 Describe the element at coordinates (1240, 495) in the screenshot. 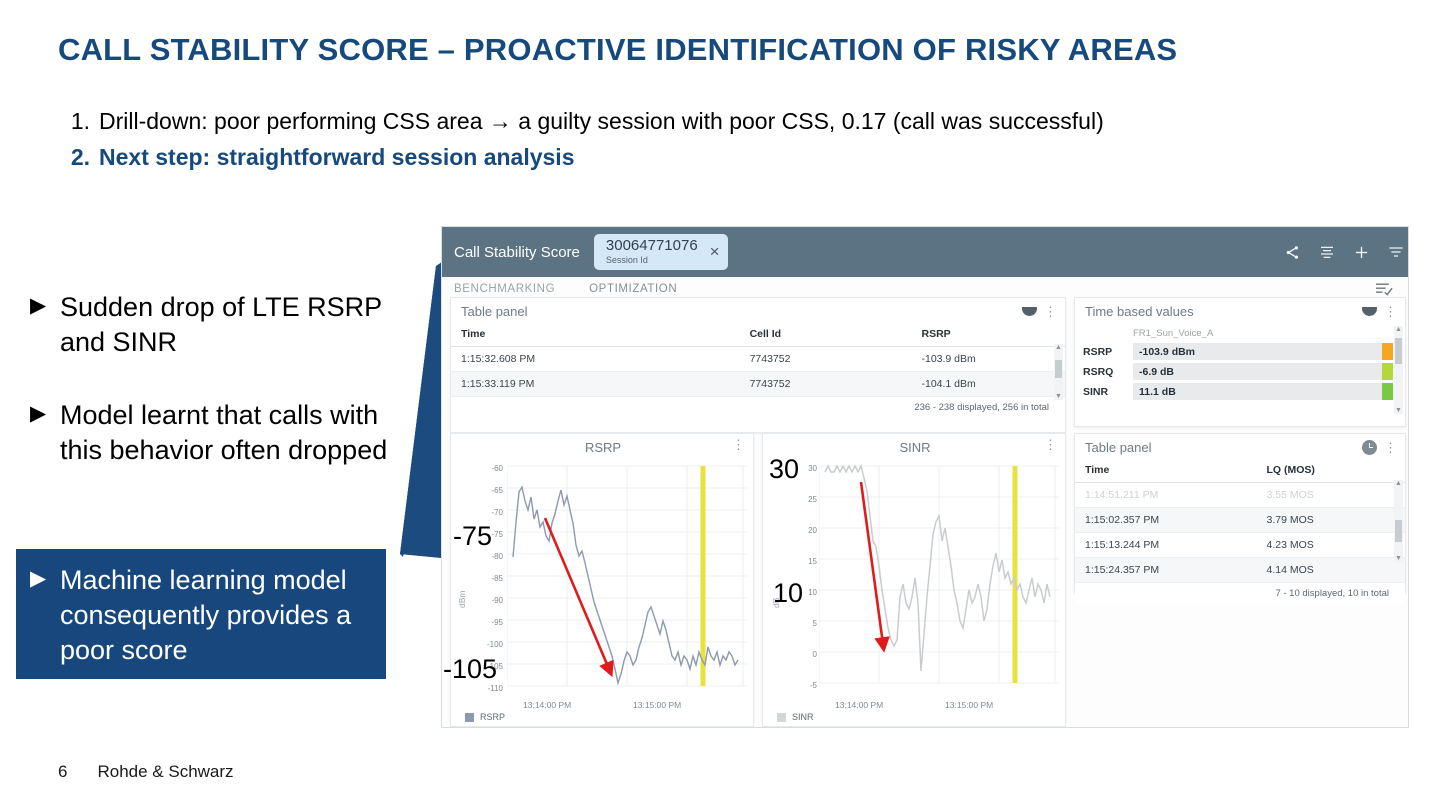

I see `table-row: 1:14:51.211 PM 3.55 MOS` at that location.